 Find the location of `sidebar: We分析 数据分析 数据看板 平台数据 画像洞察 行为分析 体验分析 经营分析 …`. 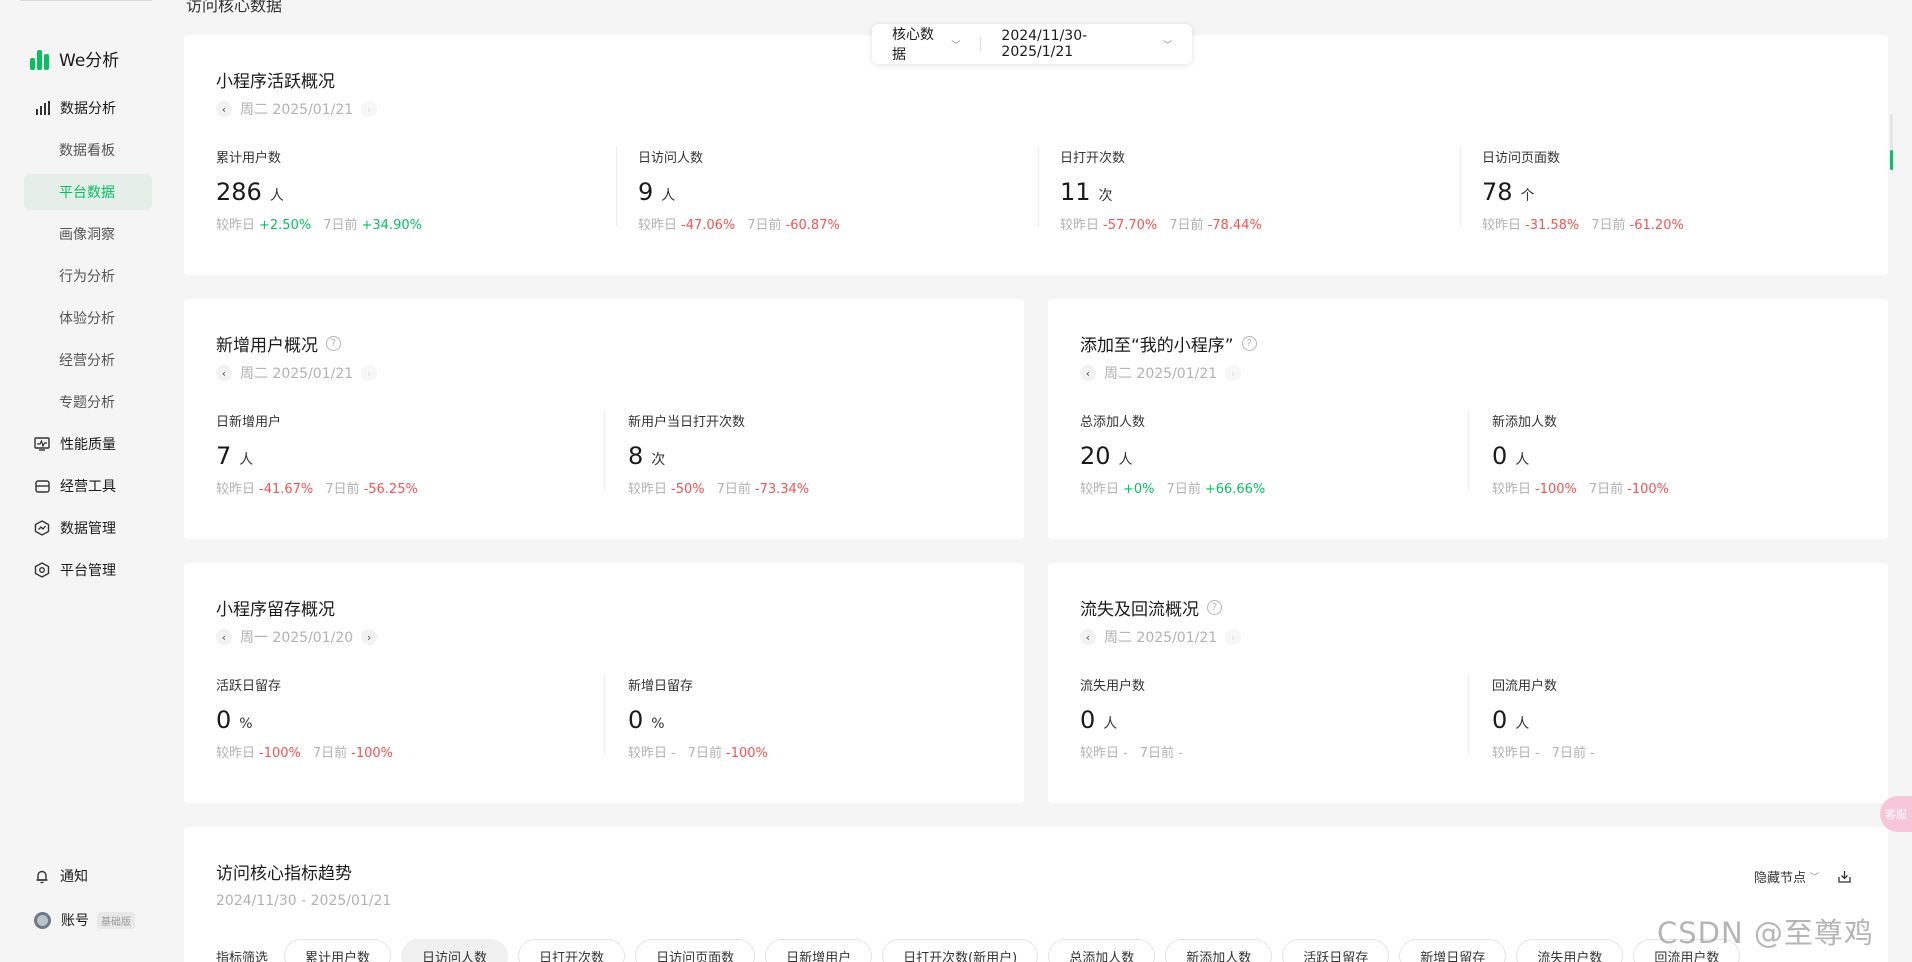

sidebar: We分析 数据分析 数据看板 平台数据 画像洞察 行为分析 体验分析 经营分析 … is located at coordinates (83, 481).